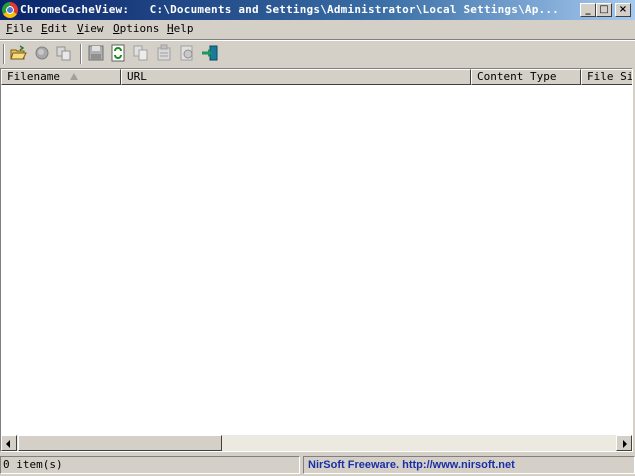 The width and height of the screenshot is (635, 476). Describe the element at coordinates (136, 28) in the screenshot. I see `menu-options: Options` at that location.